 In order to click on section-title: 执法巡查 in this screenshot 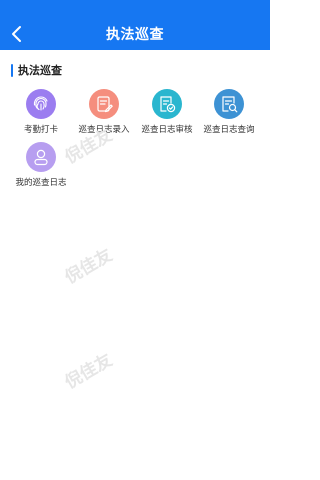, I will do `click(40, 70)`.